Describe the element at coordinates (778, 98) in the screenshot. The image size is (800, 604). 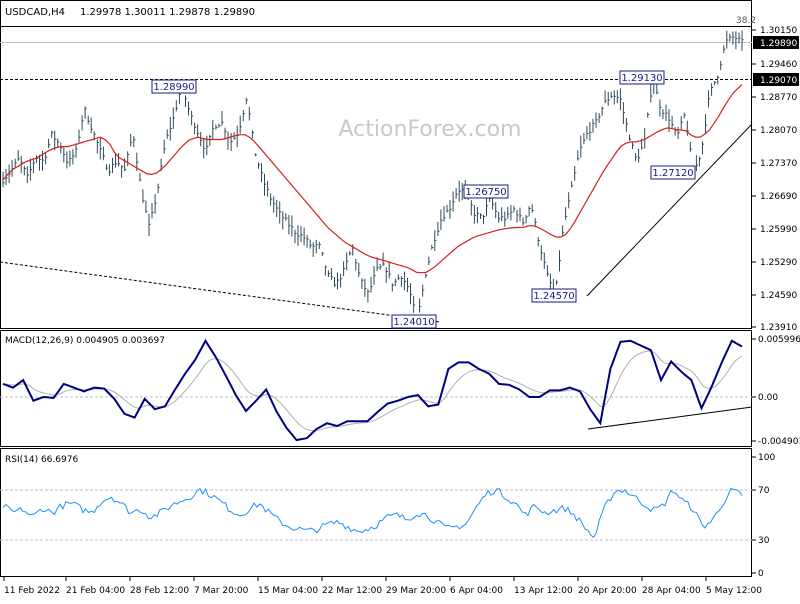
I see `price-tick: 1.28770` at that location.